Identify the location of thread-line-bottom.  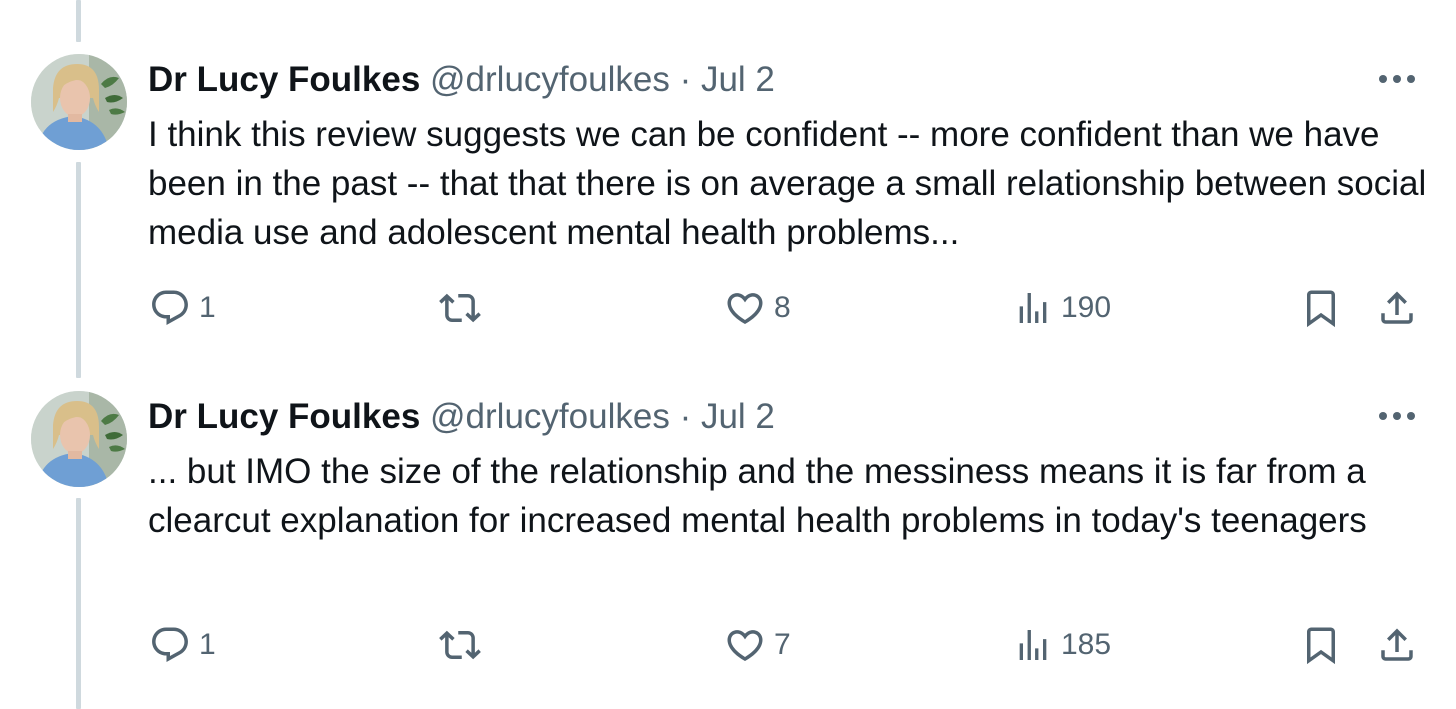
(78, 603).